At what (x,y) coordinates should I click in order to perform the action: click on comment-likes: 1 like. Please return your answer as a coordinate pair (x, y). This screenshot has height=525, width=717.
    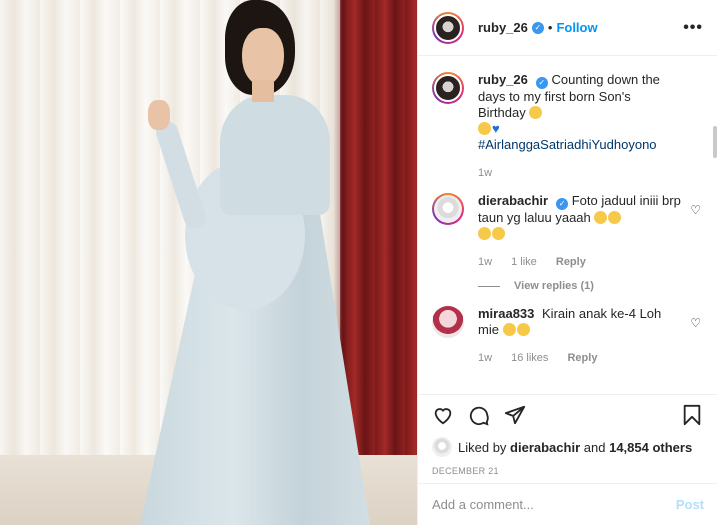
    Looking at the image, I should click on (524, 262).